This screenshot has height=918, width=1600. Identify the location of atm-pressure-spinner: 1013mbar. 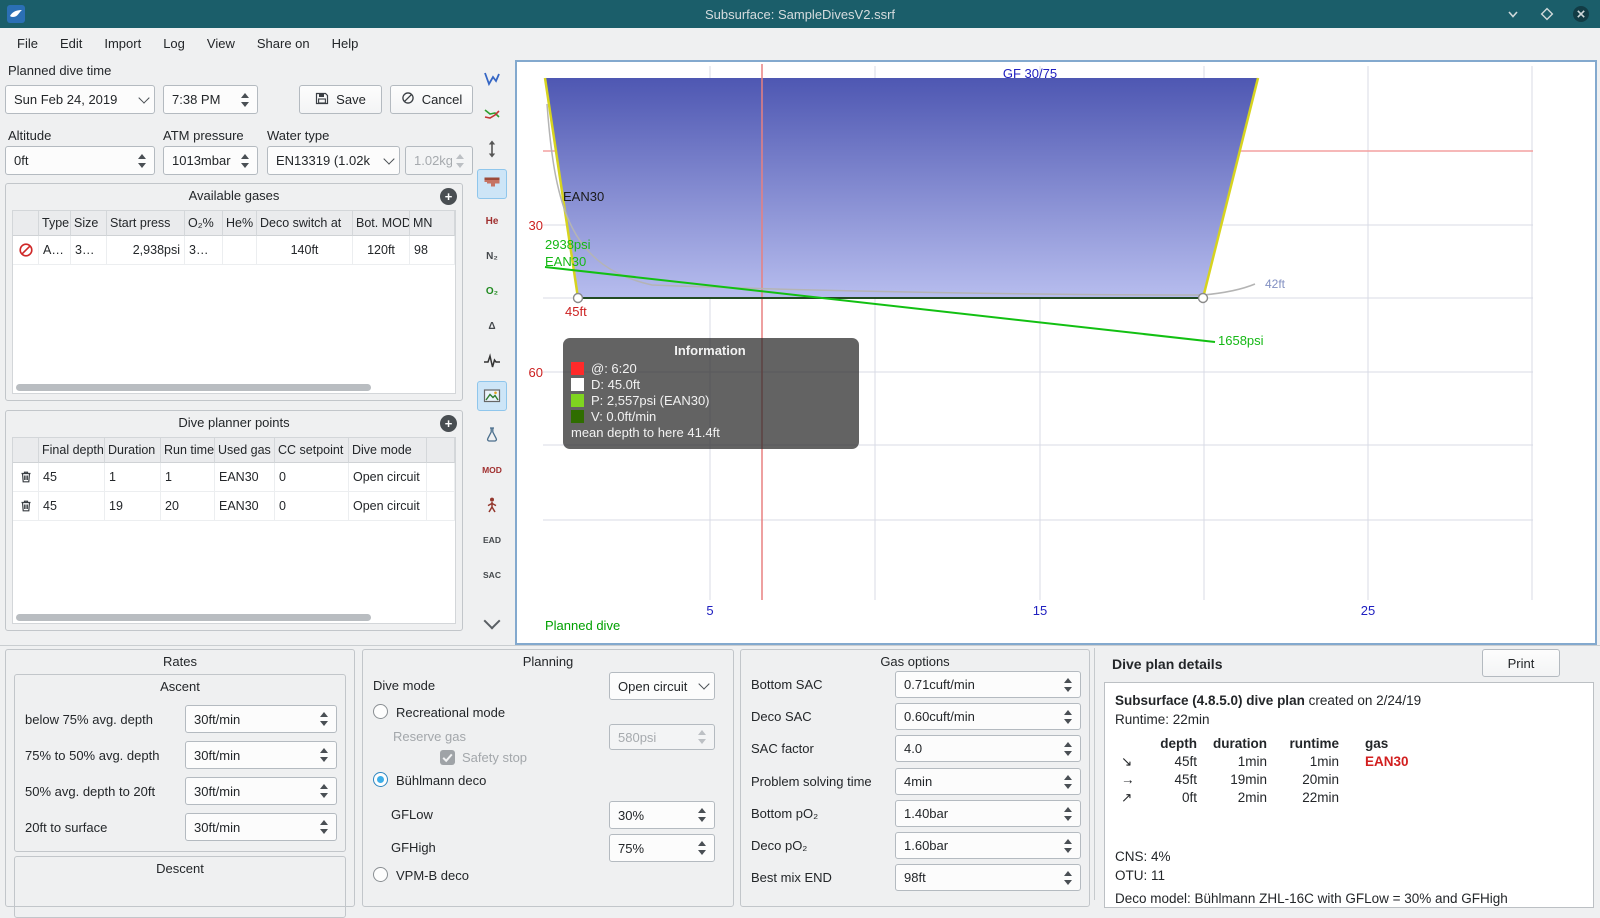
(210, 160).